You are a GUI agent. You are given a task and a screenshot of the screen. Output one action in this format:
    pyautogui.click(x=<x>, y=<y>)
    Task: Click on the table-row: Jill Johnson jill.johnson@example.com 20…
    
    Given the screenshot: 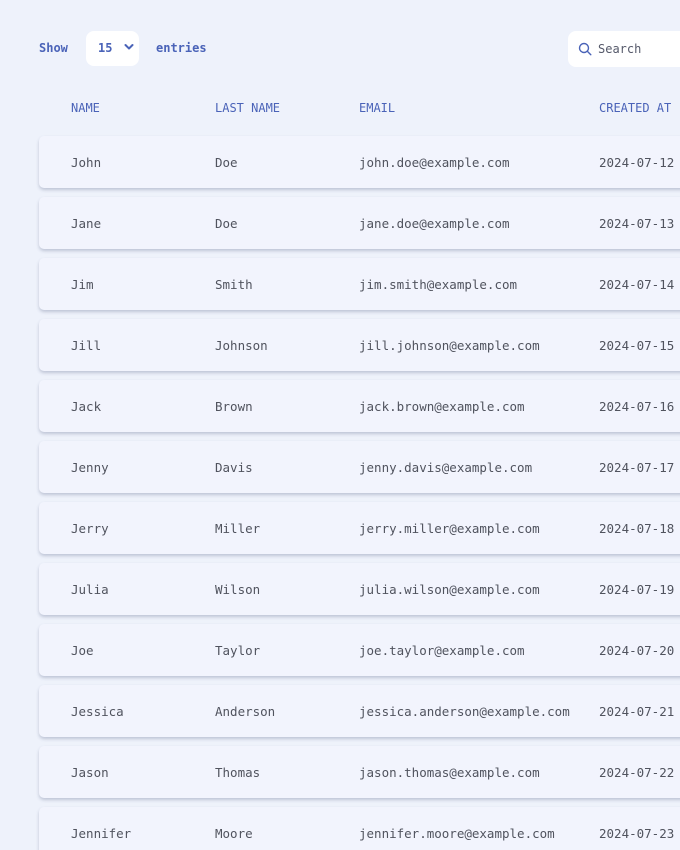 What is the action you would take?
    pyautogui.click(x=359, y=345)
    